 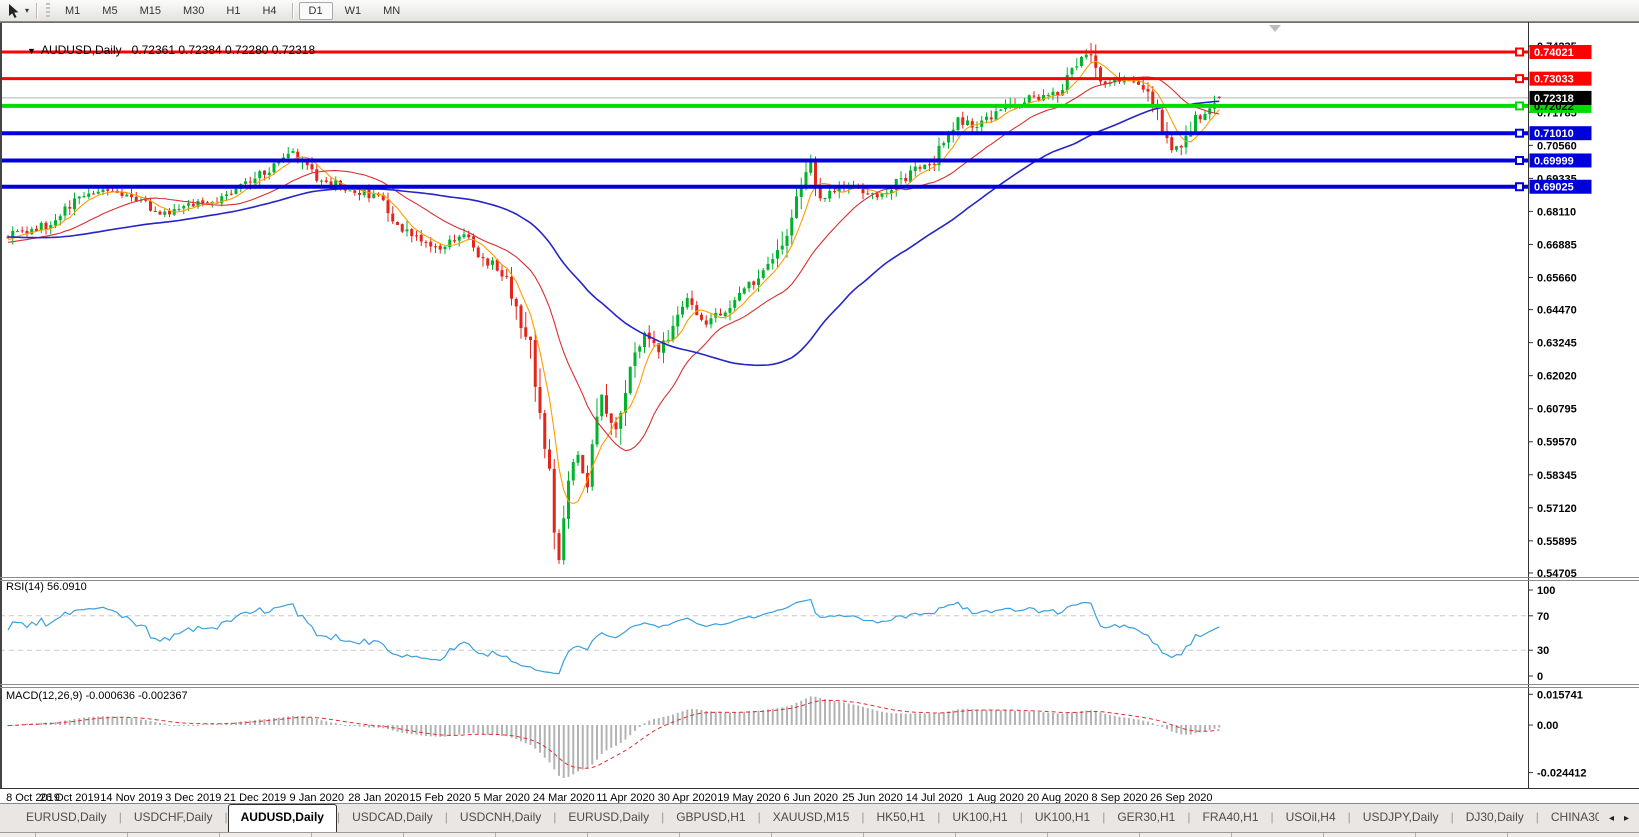 I want to click on toolbar-grip, so click(x=48, y=10).